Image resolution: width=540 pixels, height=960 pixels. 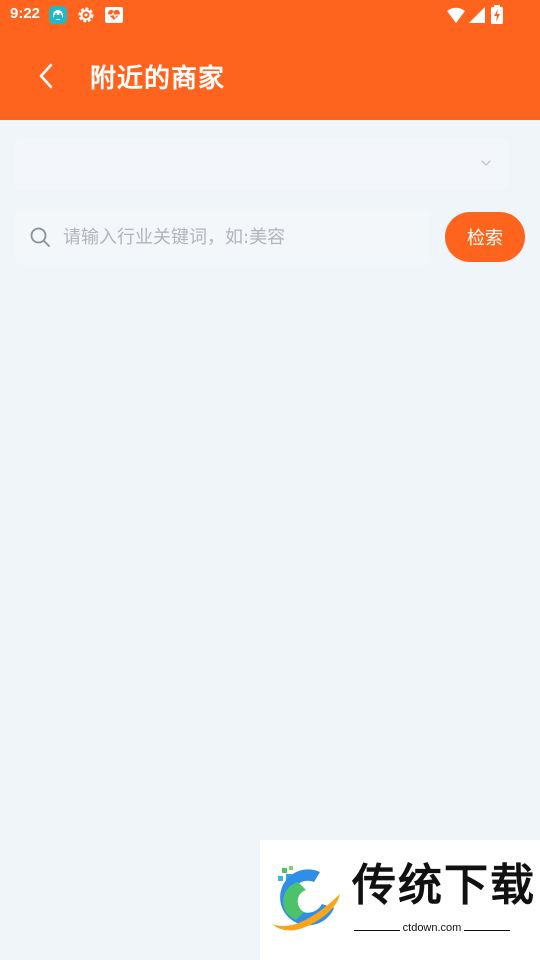 What do you see at coordinates (477, 15) in the screenshot?
I see `cell-signal-icon` at bounding box center [477, 15].